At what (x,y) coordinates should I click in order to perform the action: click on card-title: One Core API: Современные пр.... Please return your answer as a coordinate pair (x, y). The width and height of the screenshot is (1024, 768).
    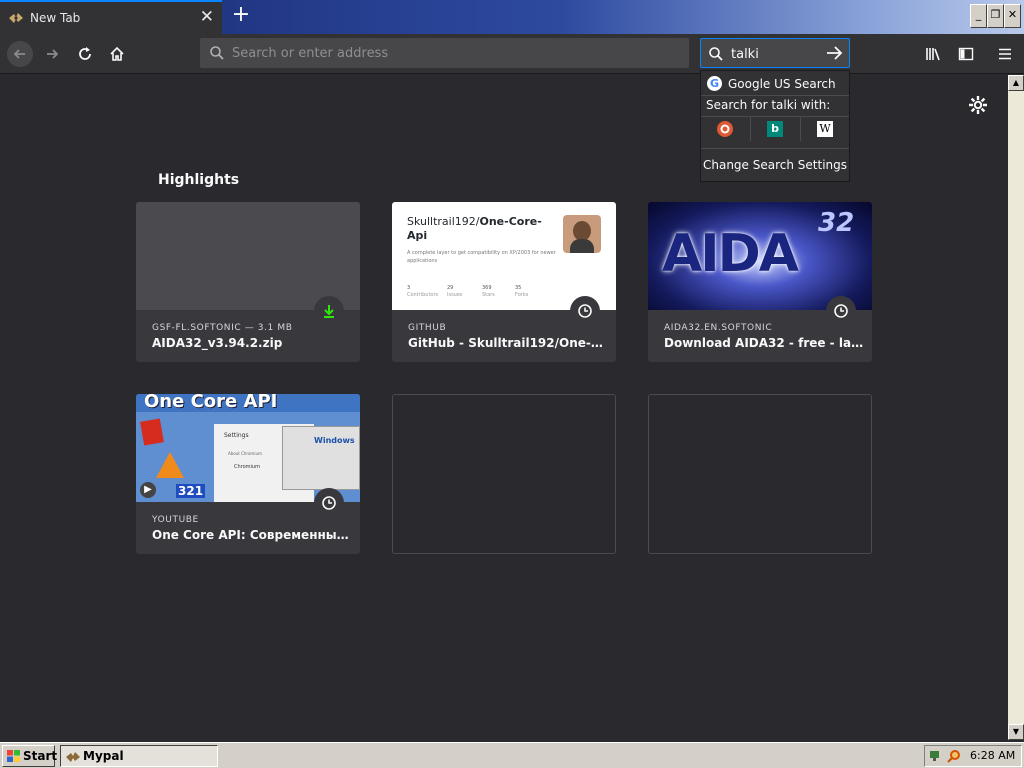
    Looking at the image, I should click on (252, 535).